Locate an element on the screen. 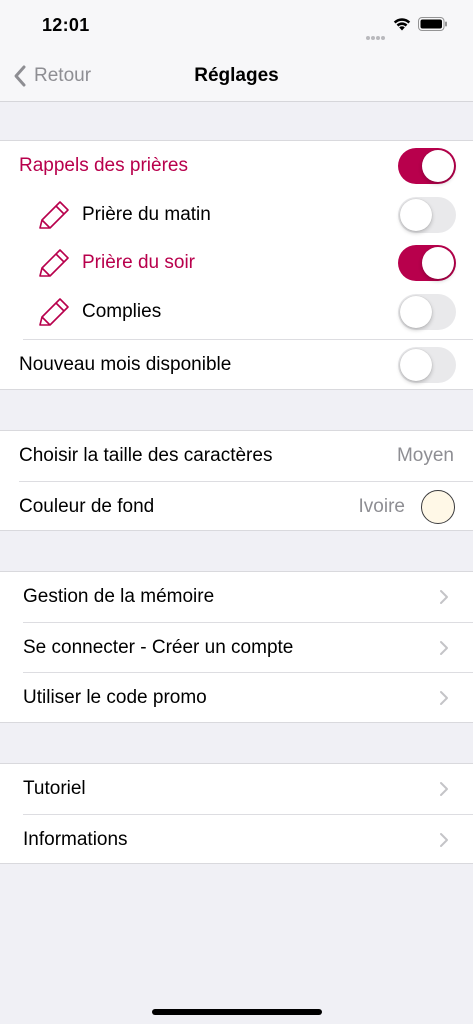 Image resolution: width=473 pixels, height=1024 pixels. evening-prayer-label: Prière du soir is located at coordinates (138, 262).